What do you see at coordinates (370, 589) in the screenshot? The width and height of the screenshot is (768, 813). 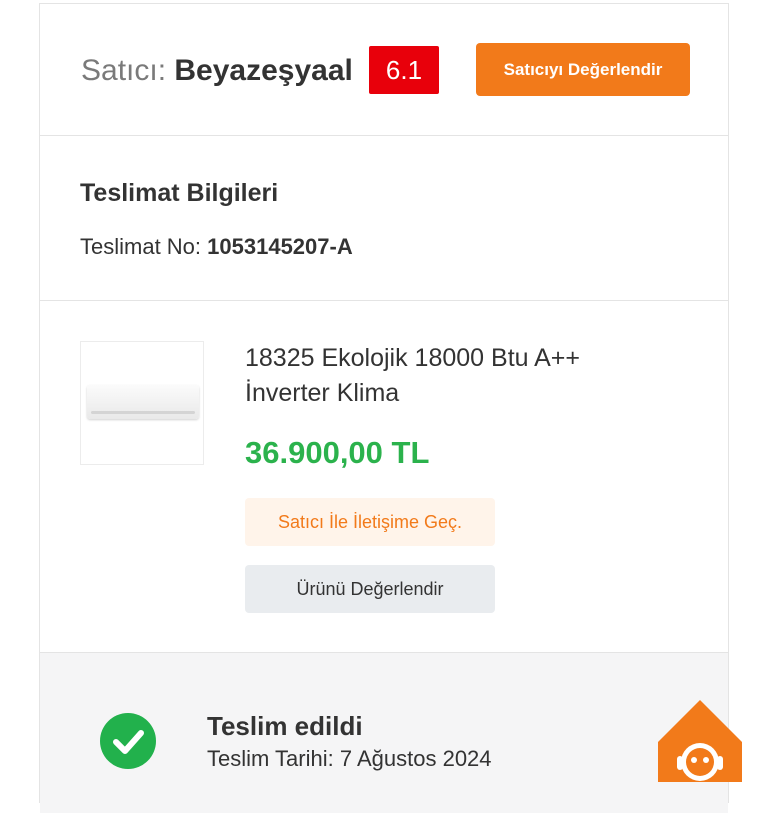 I see `rate-product-button: Ürünü Değerlendir` at bounding box center [370, 589].